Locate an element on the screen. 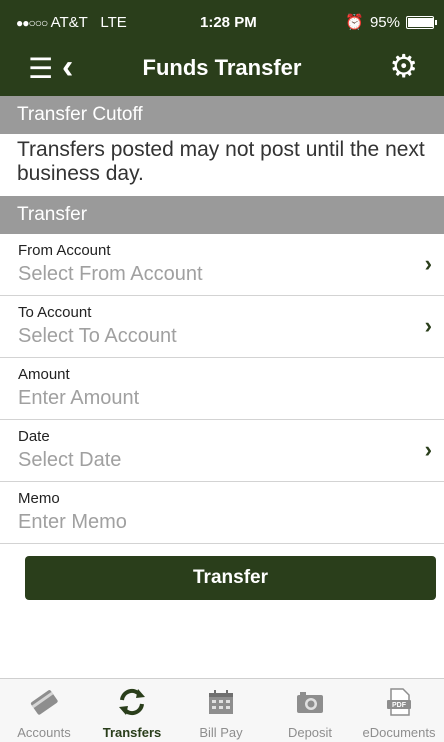 Image resolution: width=444 pixels, height=742 pixels. tab-label: Bill Pay is located at coordinates (221, 732).